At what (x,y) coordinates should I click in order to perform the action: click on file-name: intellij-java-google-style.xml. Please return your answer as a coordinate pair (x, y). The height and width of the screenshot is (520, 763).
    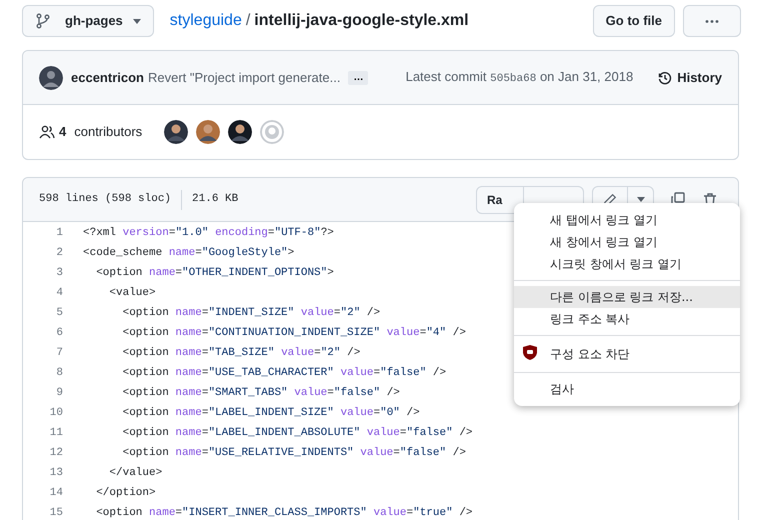
    Looking at the image, I should click on (361, 21).